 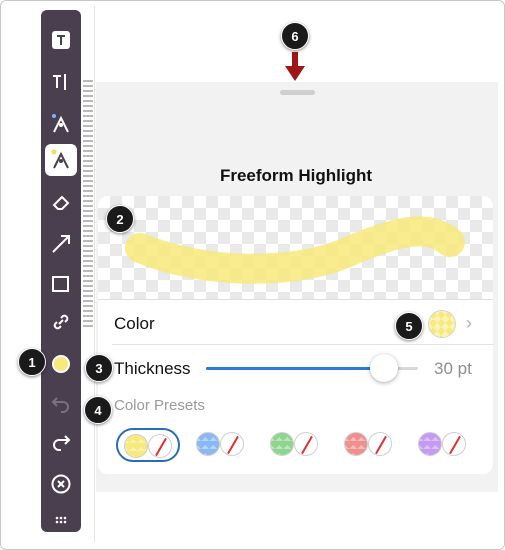 I want to click on callout-5: 5, so click(x=409, y=326).